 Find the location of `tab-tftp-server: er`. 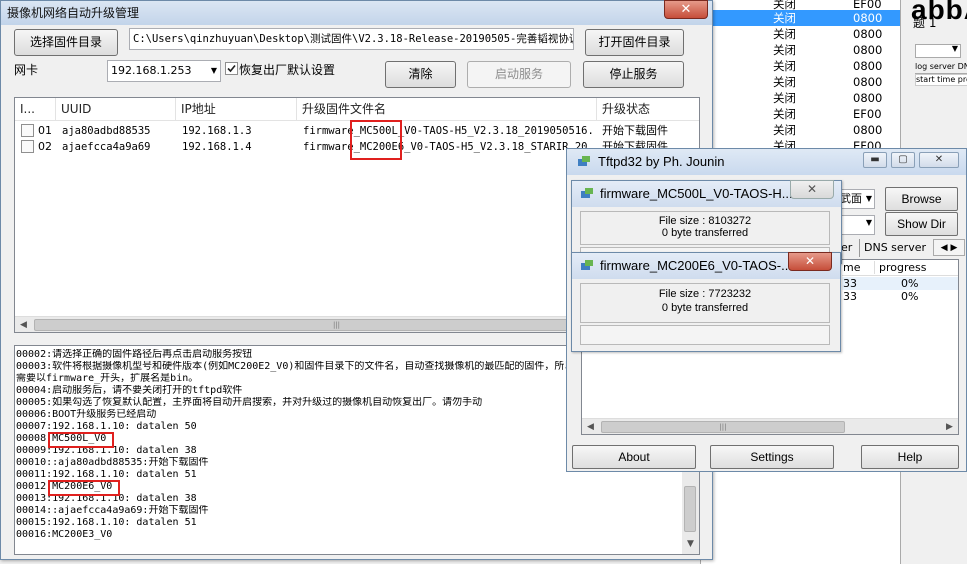

tab-tftp-server: er is located at coordinates (846, 248).